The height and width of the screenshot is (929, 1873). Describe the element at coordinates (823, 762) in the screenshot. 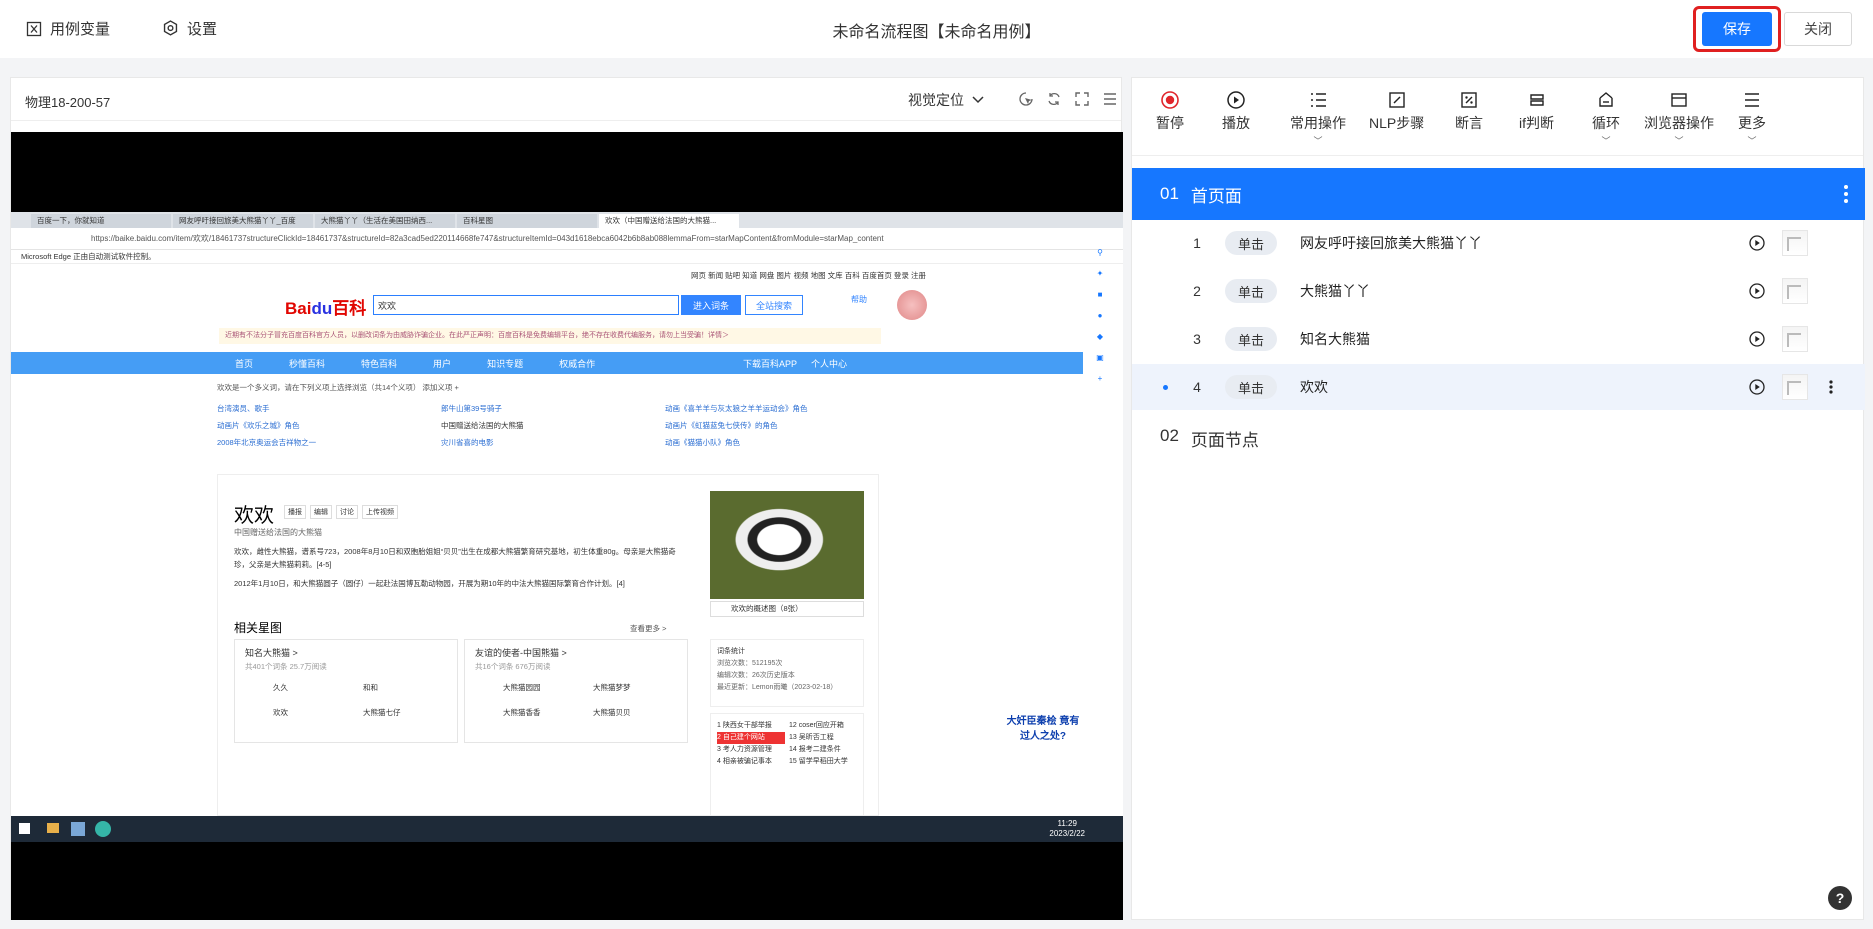

I see `hot-item: 15 留学早稻田大学` at that location.